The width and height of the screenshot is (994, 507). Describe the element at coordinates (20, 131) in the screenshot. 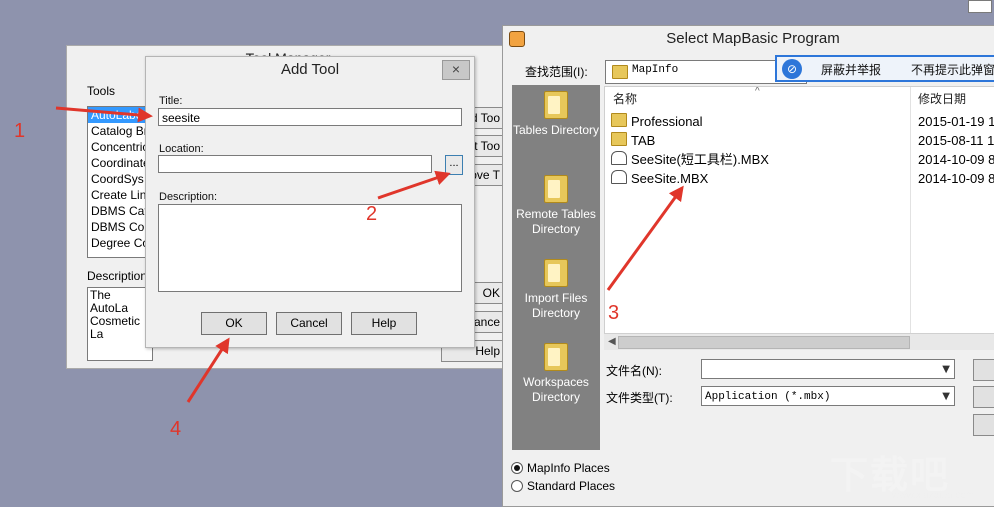

I see `annotation-1: 1` at that location.